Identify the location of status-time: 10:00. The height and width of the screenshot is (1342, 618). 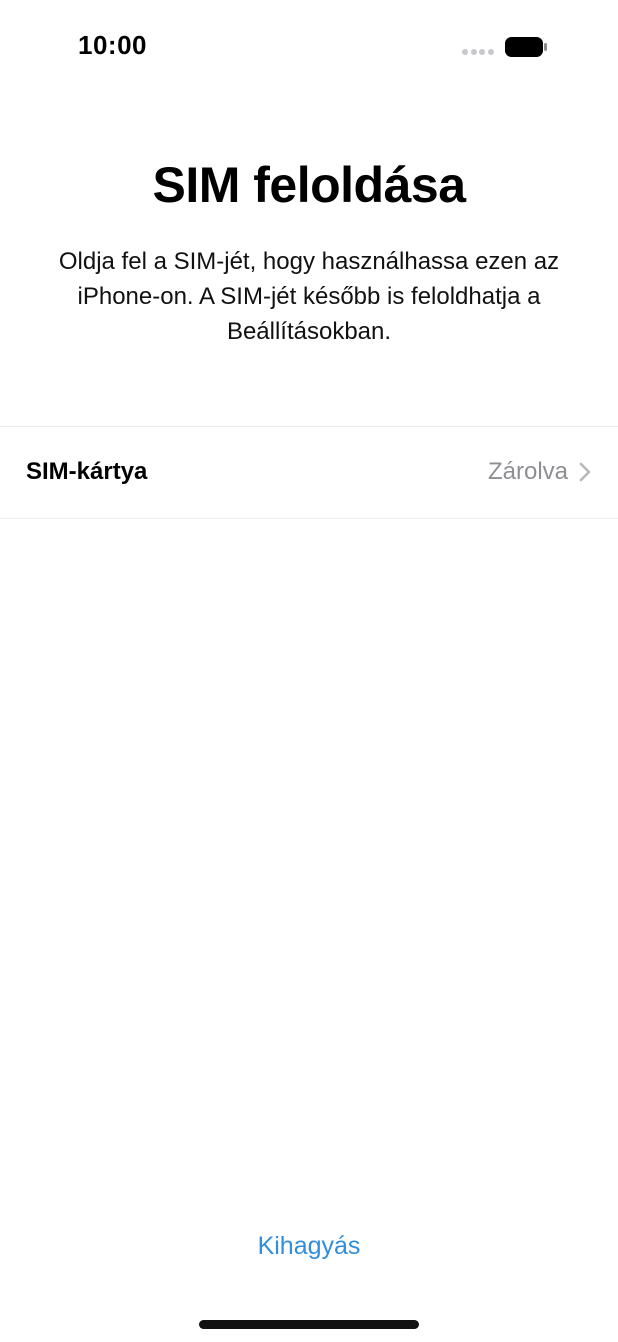
(112, 45).